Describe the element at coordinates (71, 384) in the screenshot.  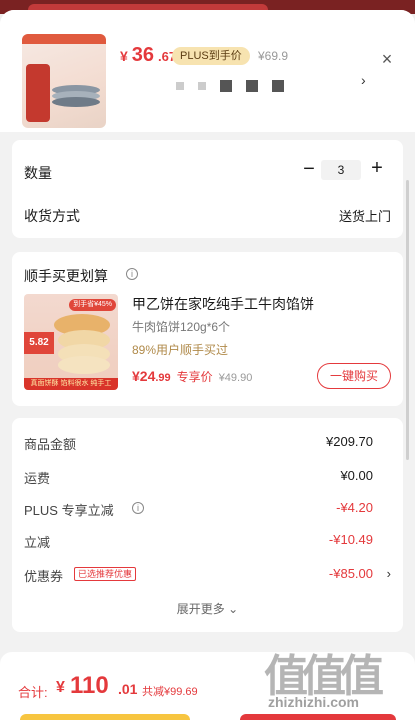
I see `thumbnail-feature-band: 真面饼酥 馅料很水 纯手工` at that location.